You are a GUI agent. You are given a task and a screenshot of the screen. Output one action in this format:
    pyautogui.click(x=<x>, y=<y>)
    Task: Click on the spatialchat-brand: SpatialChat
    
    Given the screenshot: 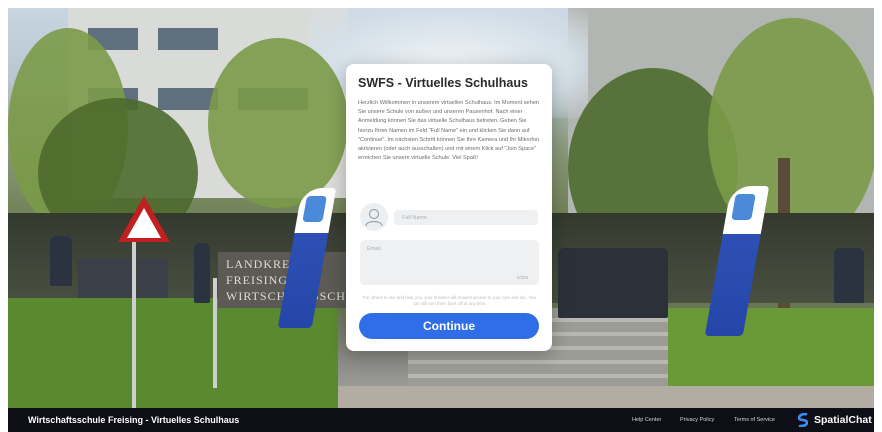 What is the action you would take?
    pyautogui.click(x=835, y=420)
    